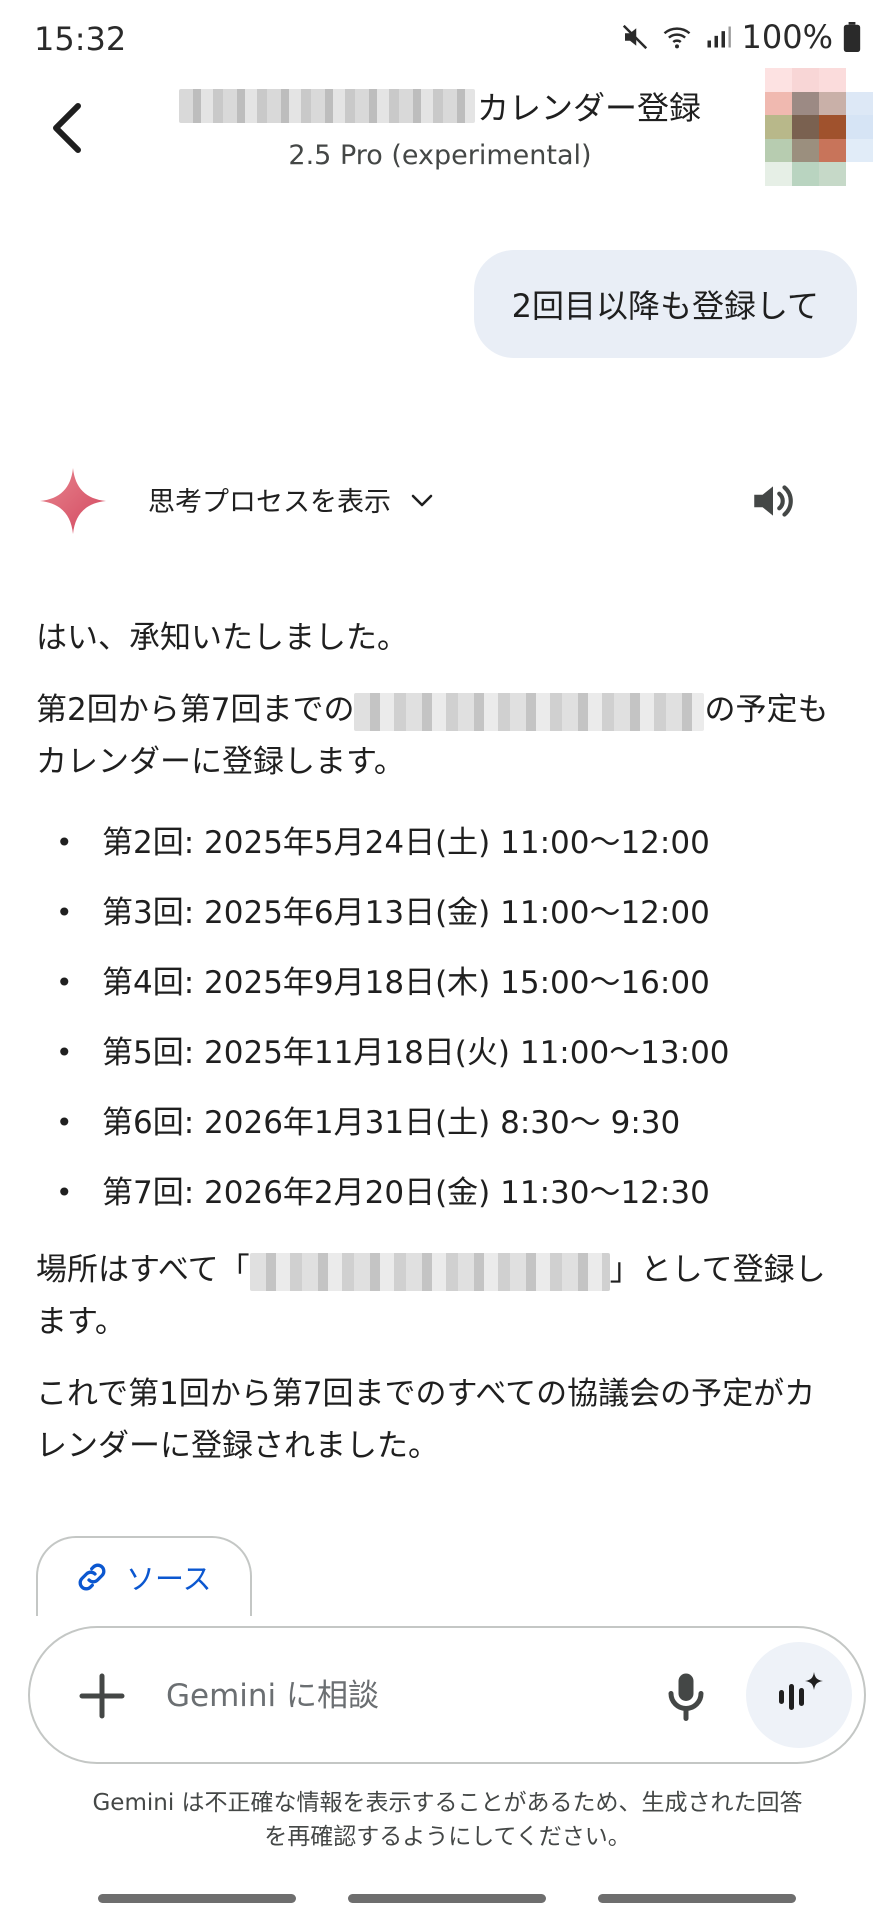 The image size is (895, 1920). Describe the element at coordinates (222, 638) in the screenshot. I see `response-intro: はい、承知いたしました。` at that location.